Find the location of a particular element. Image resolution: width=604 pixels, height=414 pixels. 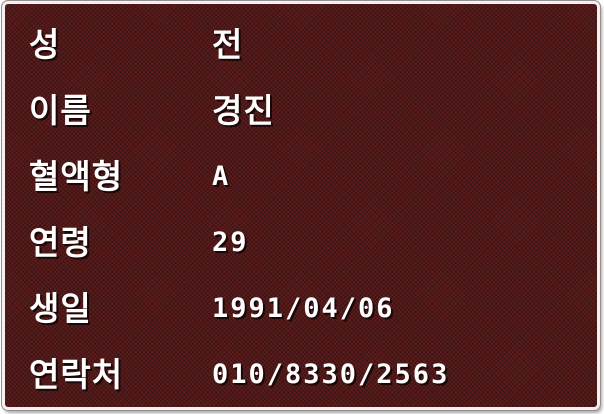

row-label: 이름 is located at coordinates (60, 110).